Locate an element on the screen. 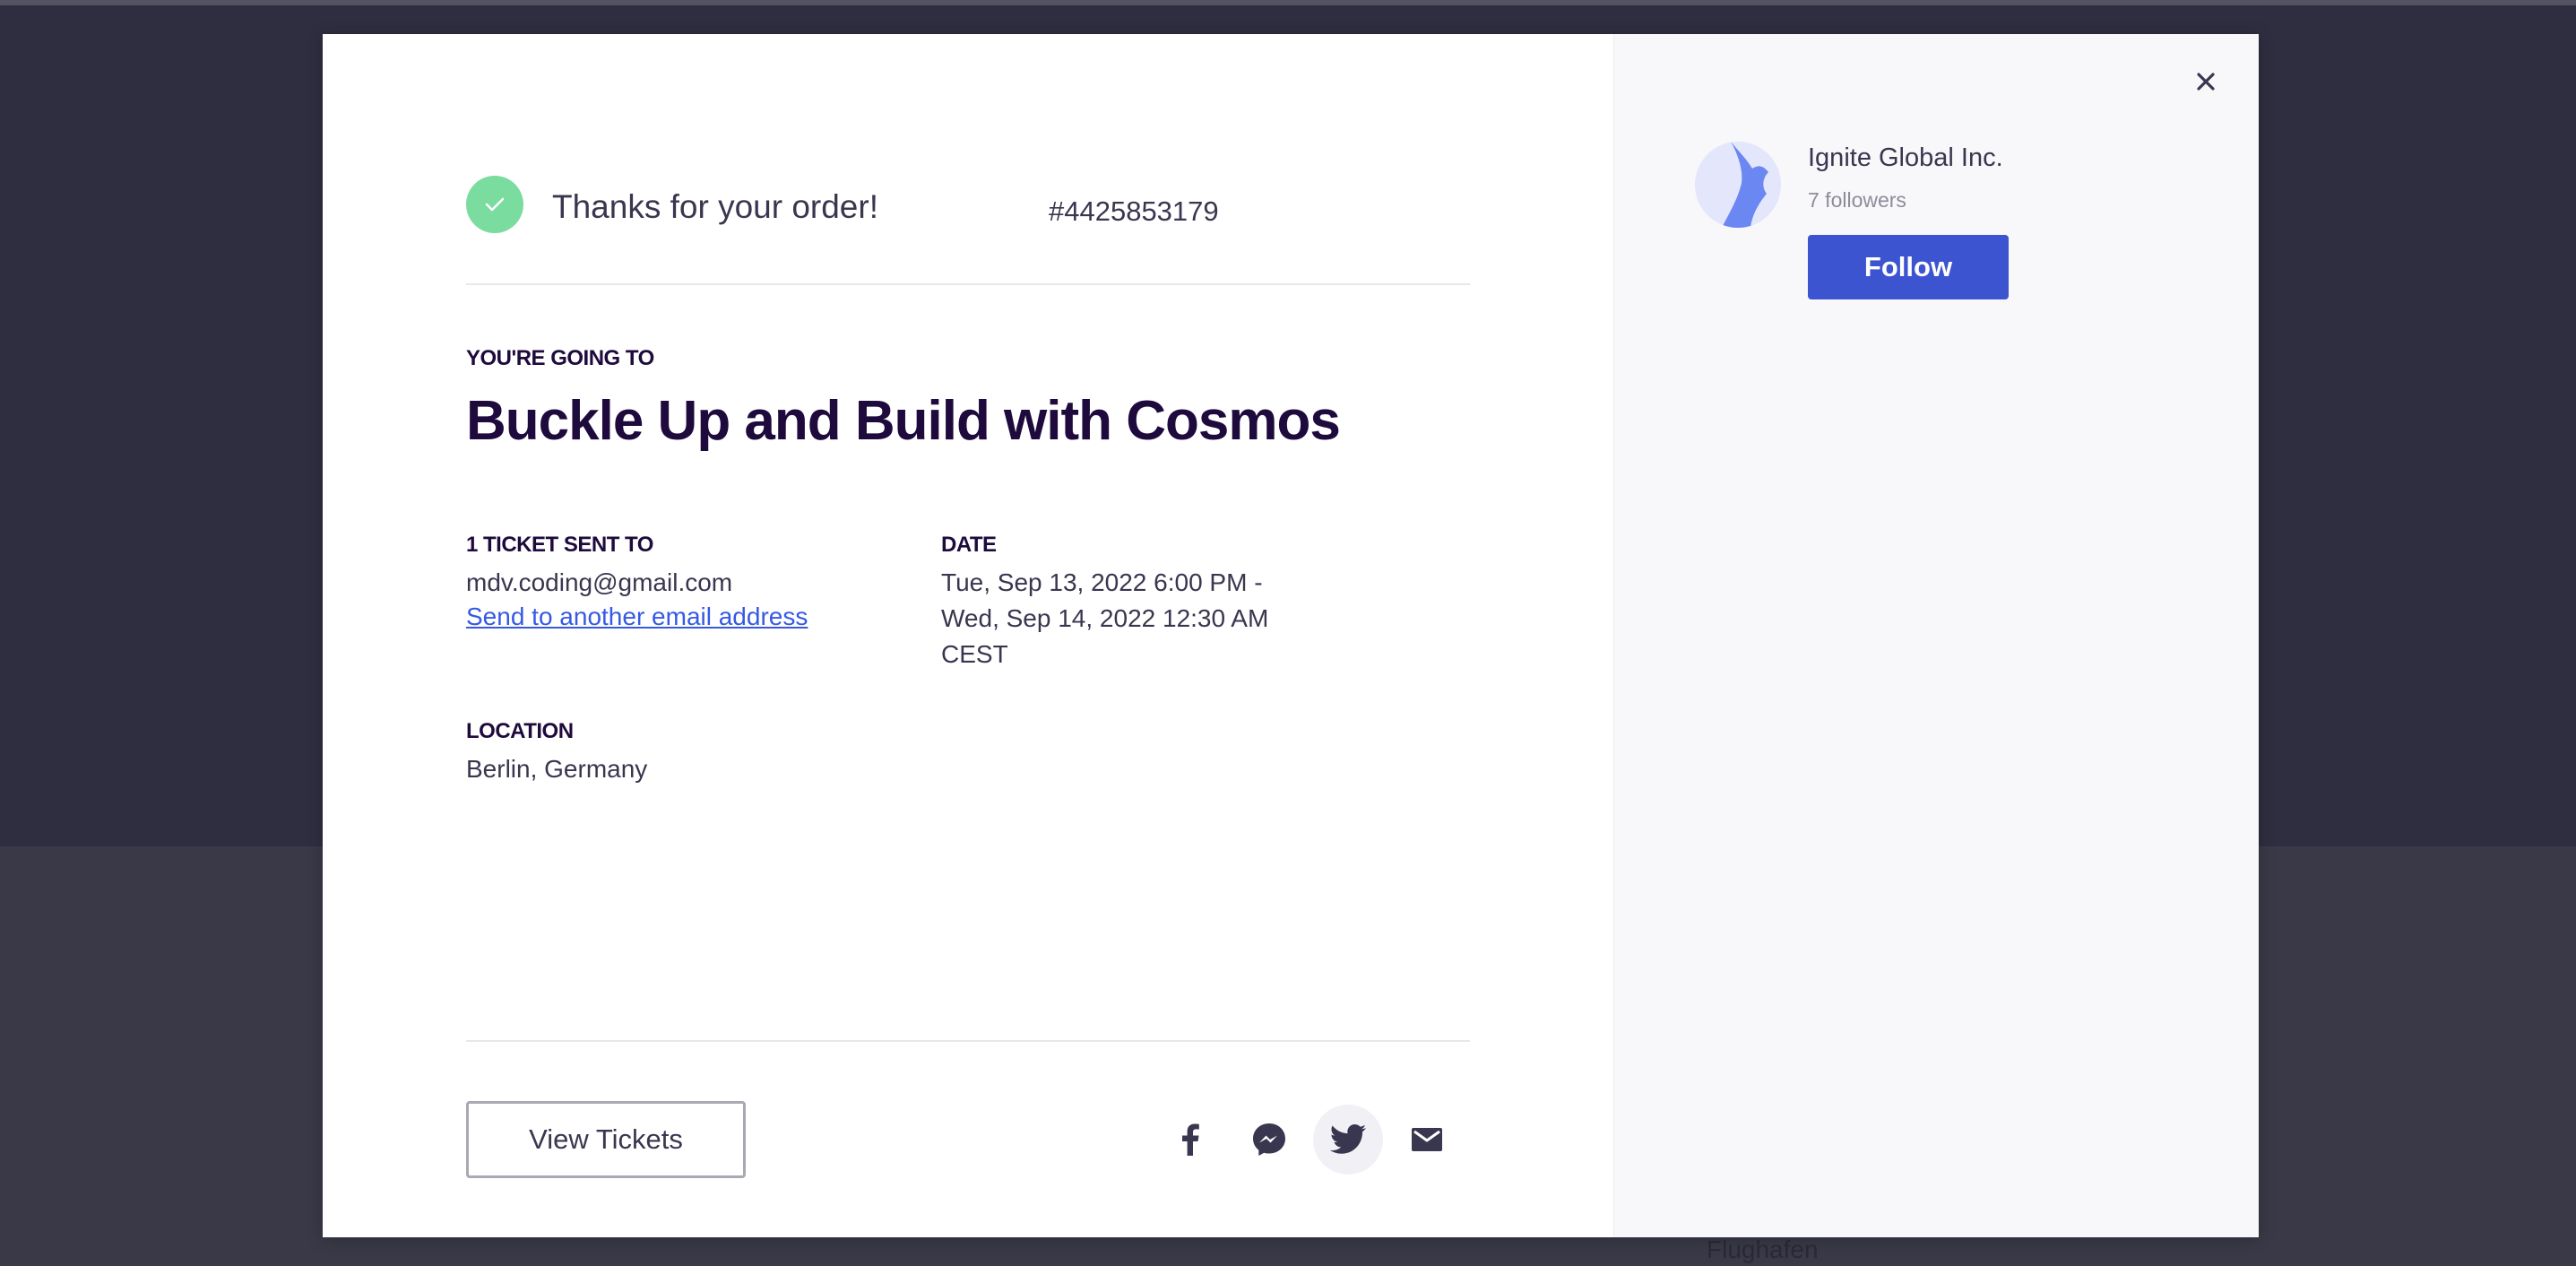  organizer-name: Ignite Global Inc. is located at coordinates (1905, 158).